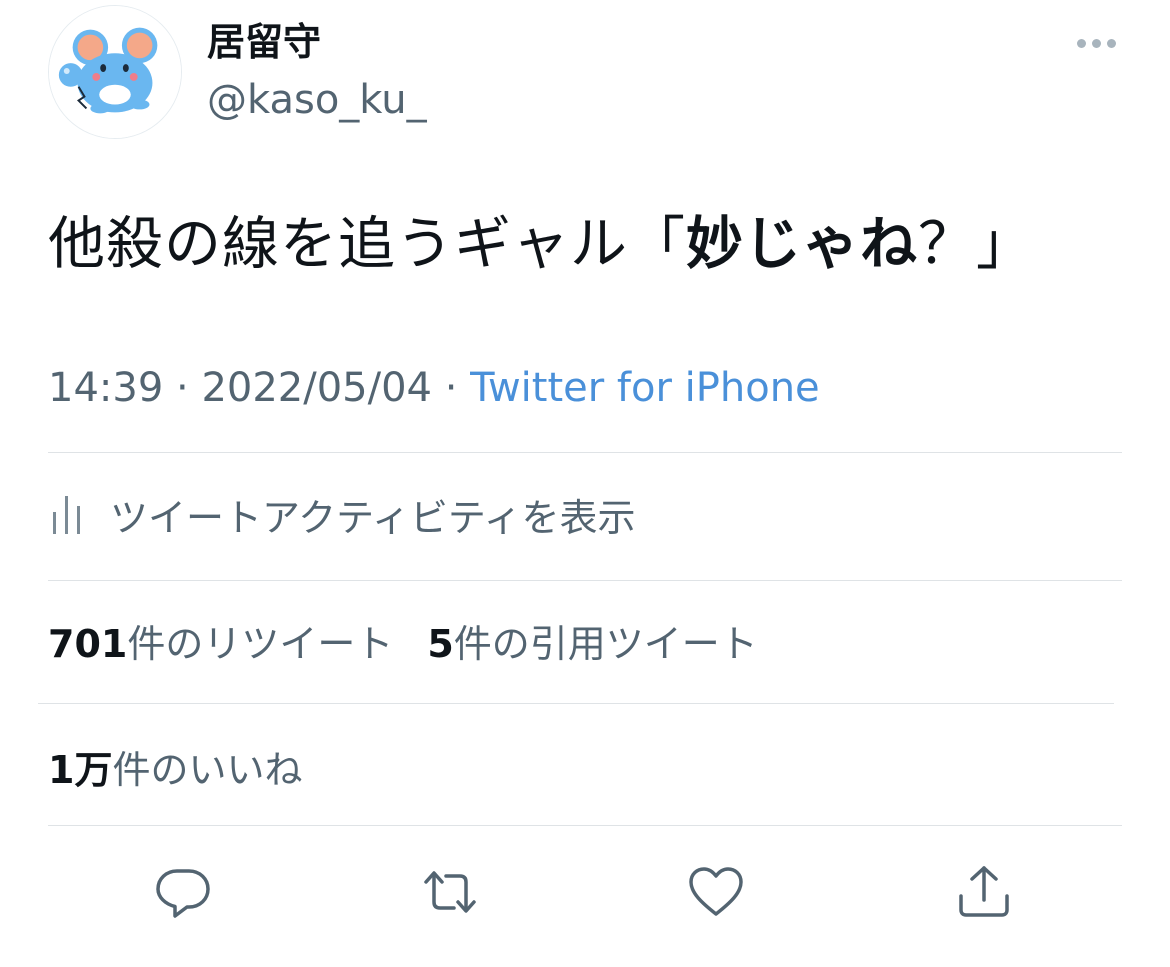 The image size is (1170, 967). I want to click on likes-stats-row: 1万 件のいいね, so click(175, 766).